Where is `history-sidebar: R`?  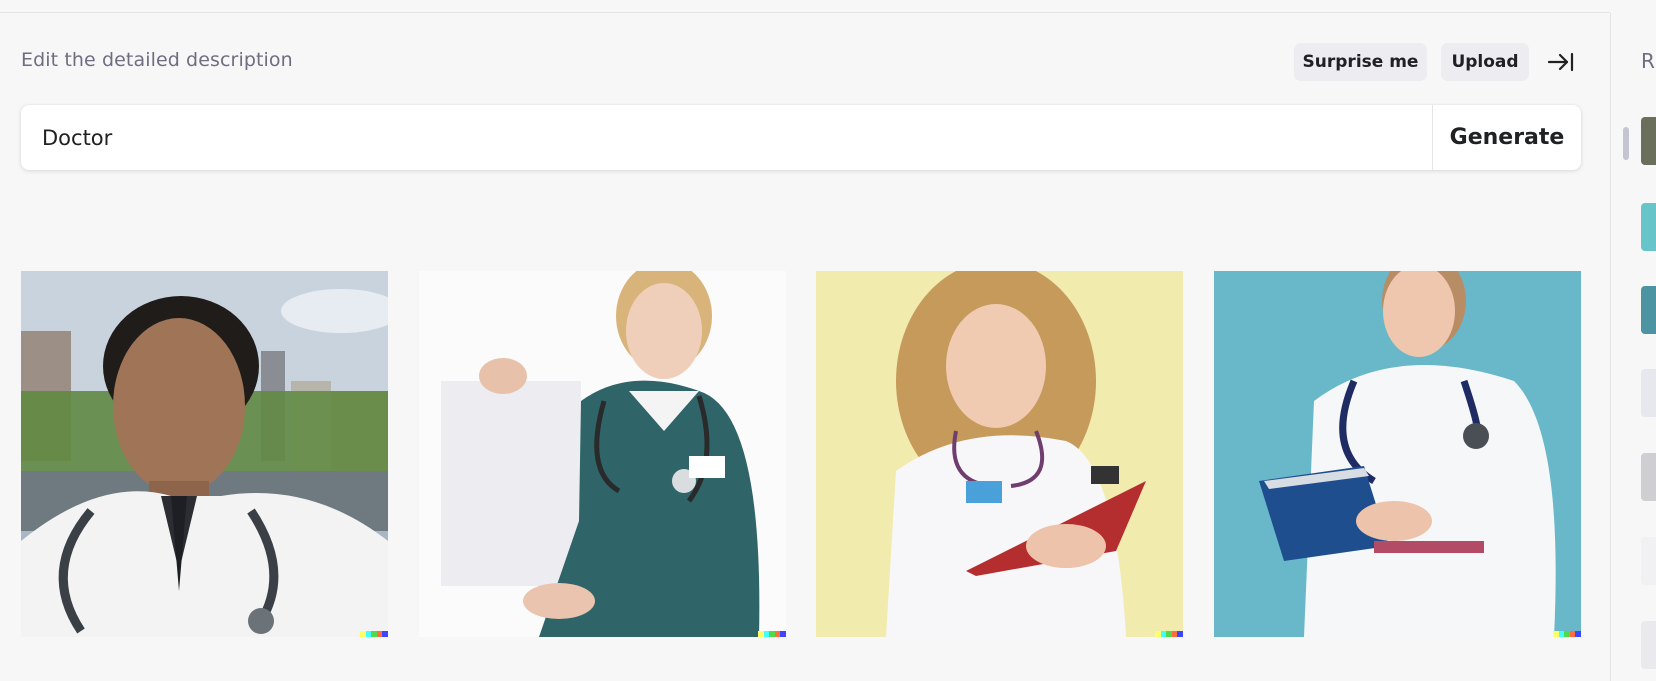 history-sidebar: R is located at coordinates (1633, 347).